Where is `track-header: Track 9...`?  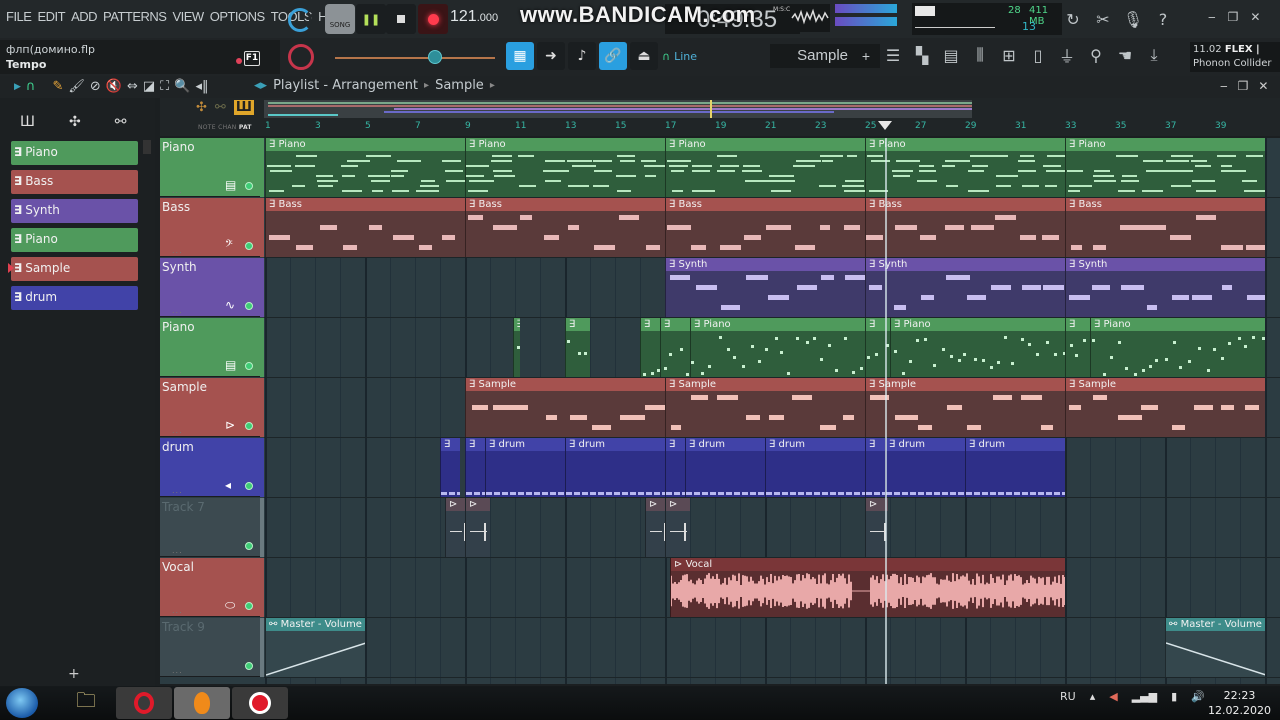 track-header: Track 9... is located at coordinates (210, 647).